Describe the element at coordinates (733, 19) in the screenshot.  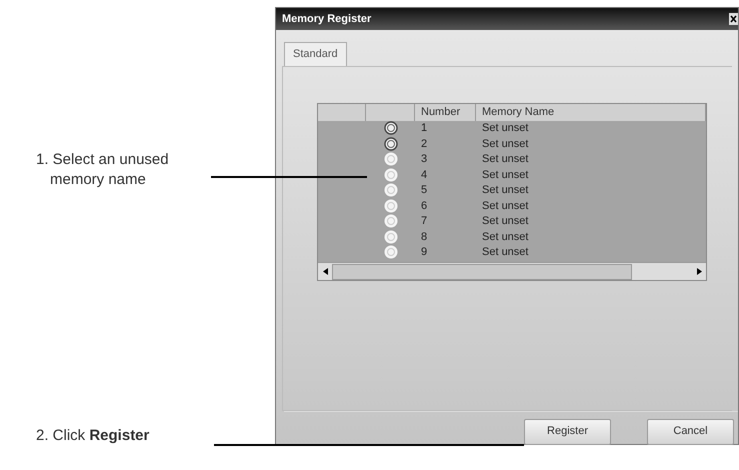
I see `close-icon` at that location.